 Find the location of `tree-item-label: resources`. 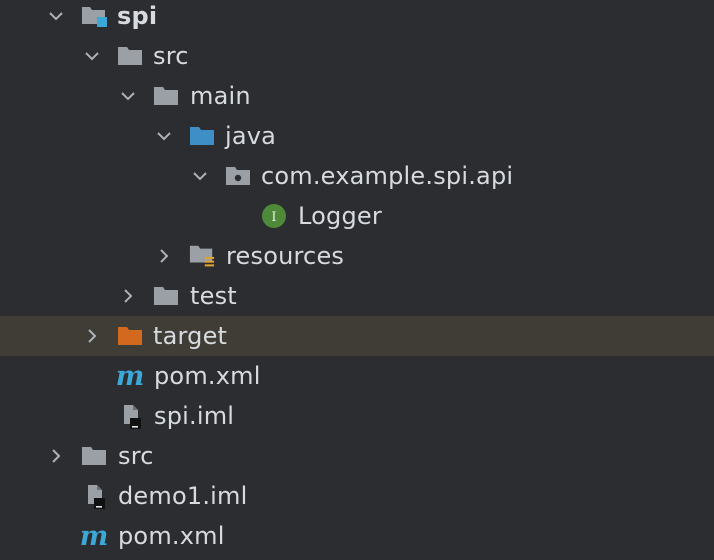

tree-item-label: resources is located at coordinates (285, 256).